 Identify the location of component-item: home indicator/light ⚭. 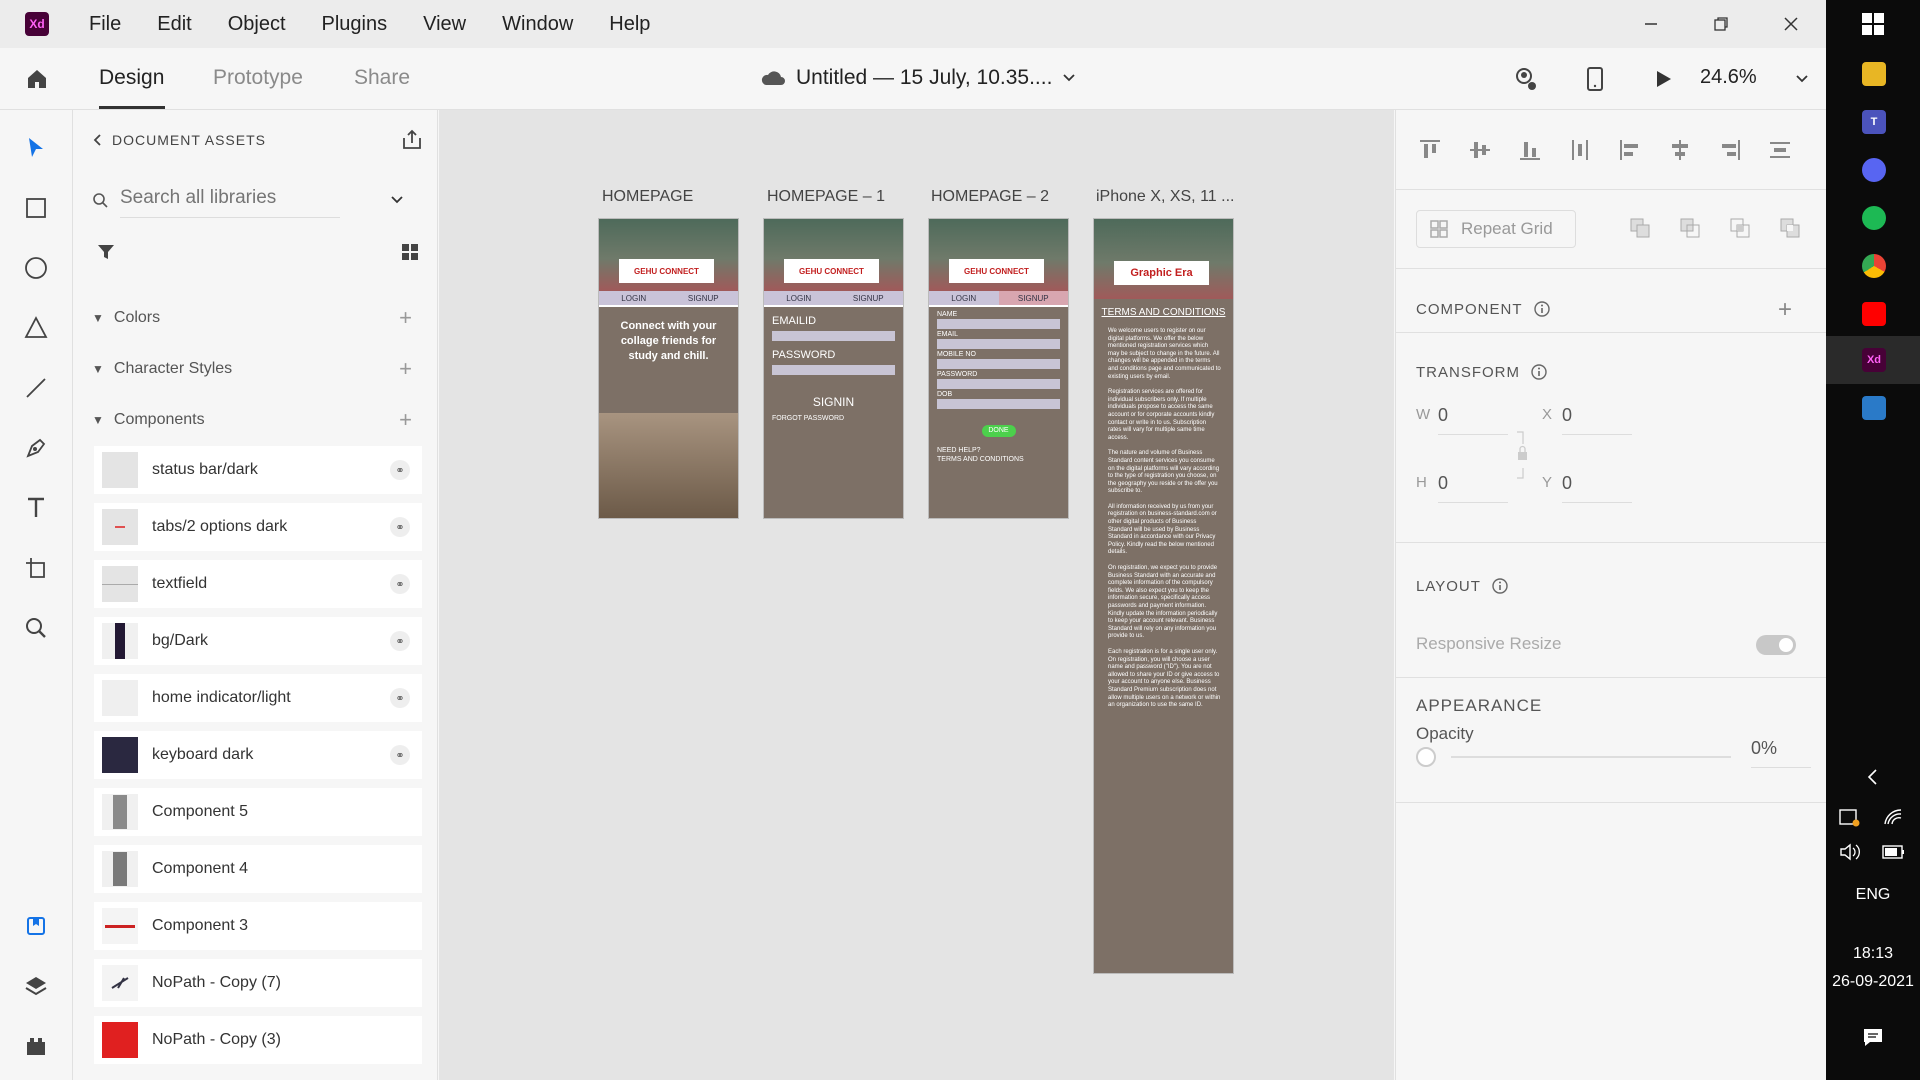
(258, 698).